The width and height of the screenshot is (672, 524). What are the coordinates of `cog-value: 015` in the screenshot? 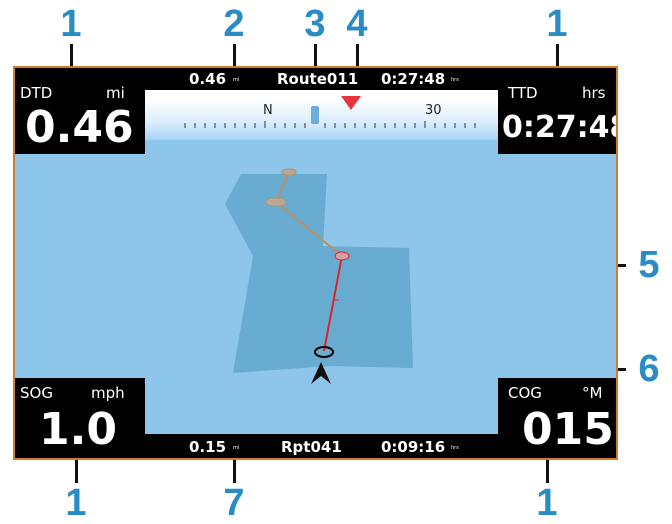 It's located at (568, 429).